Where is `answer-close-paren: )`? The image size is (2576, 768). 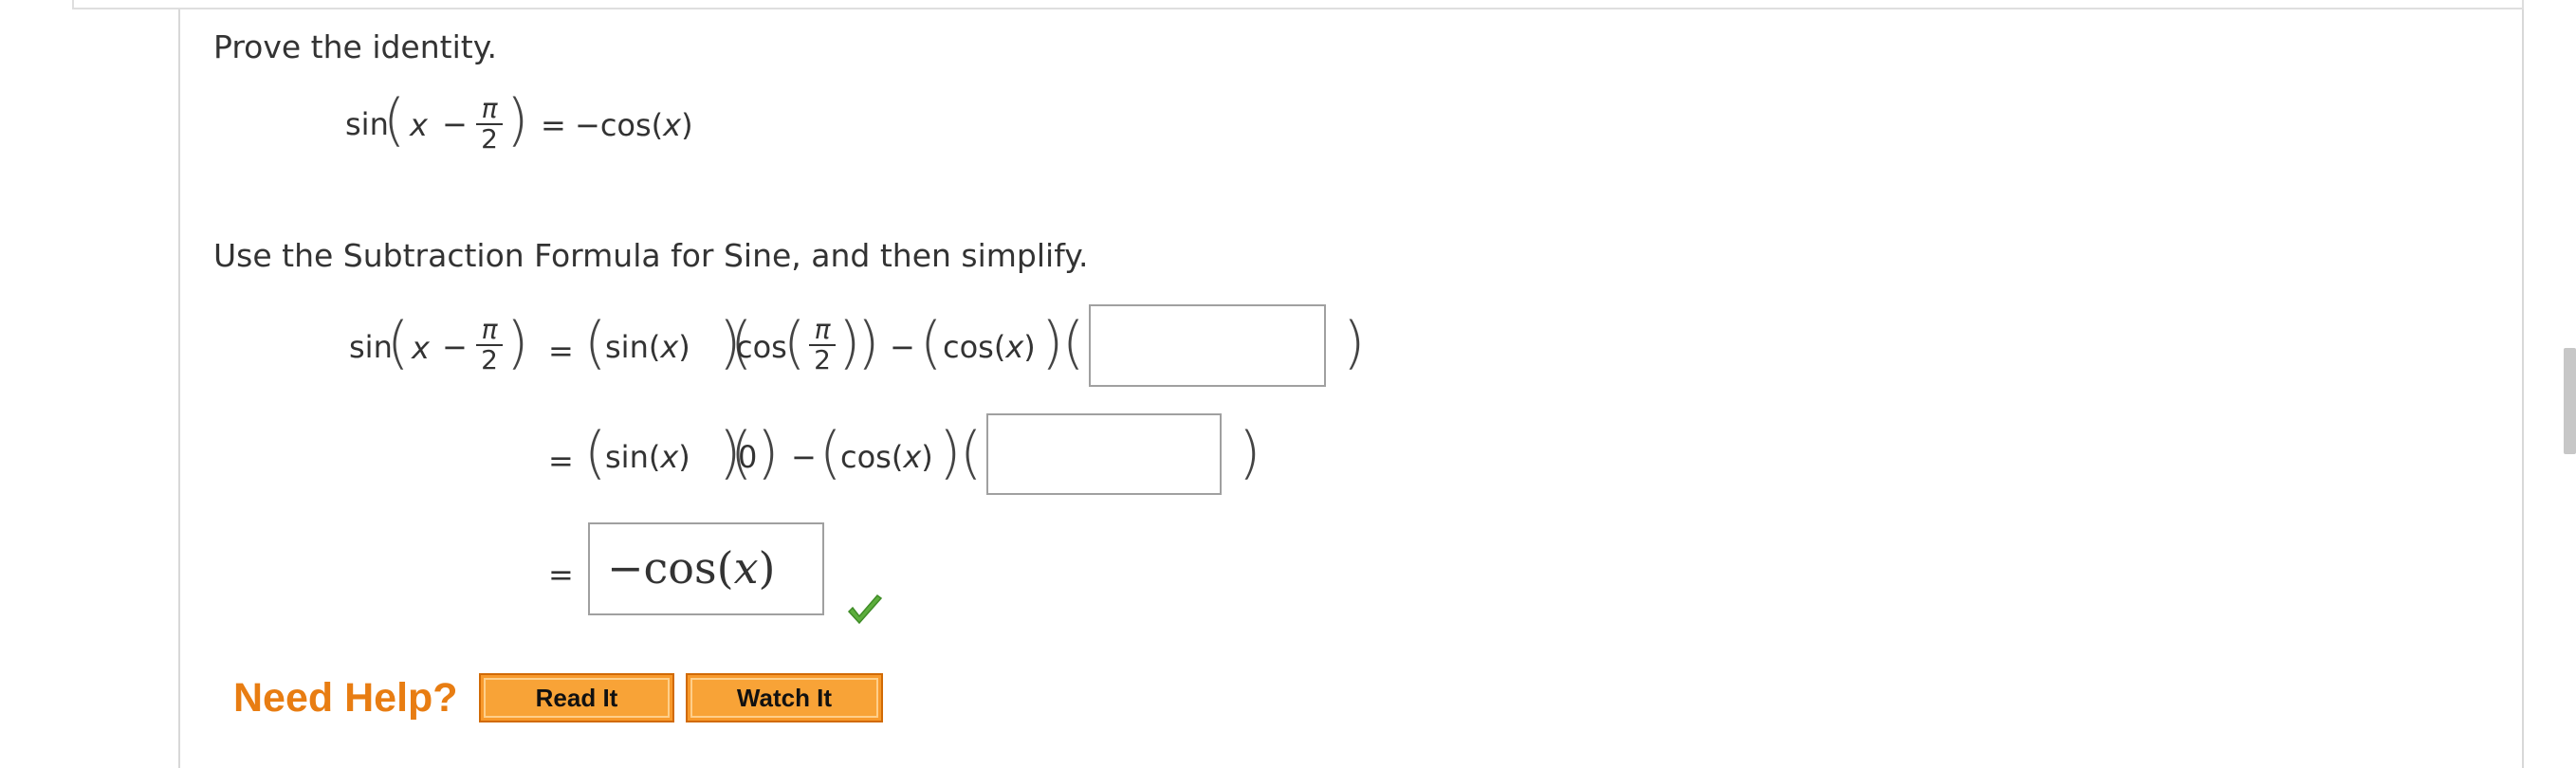 answer-close-paren: ) is located at coordinates (767, 568).